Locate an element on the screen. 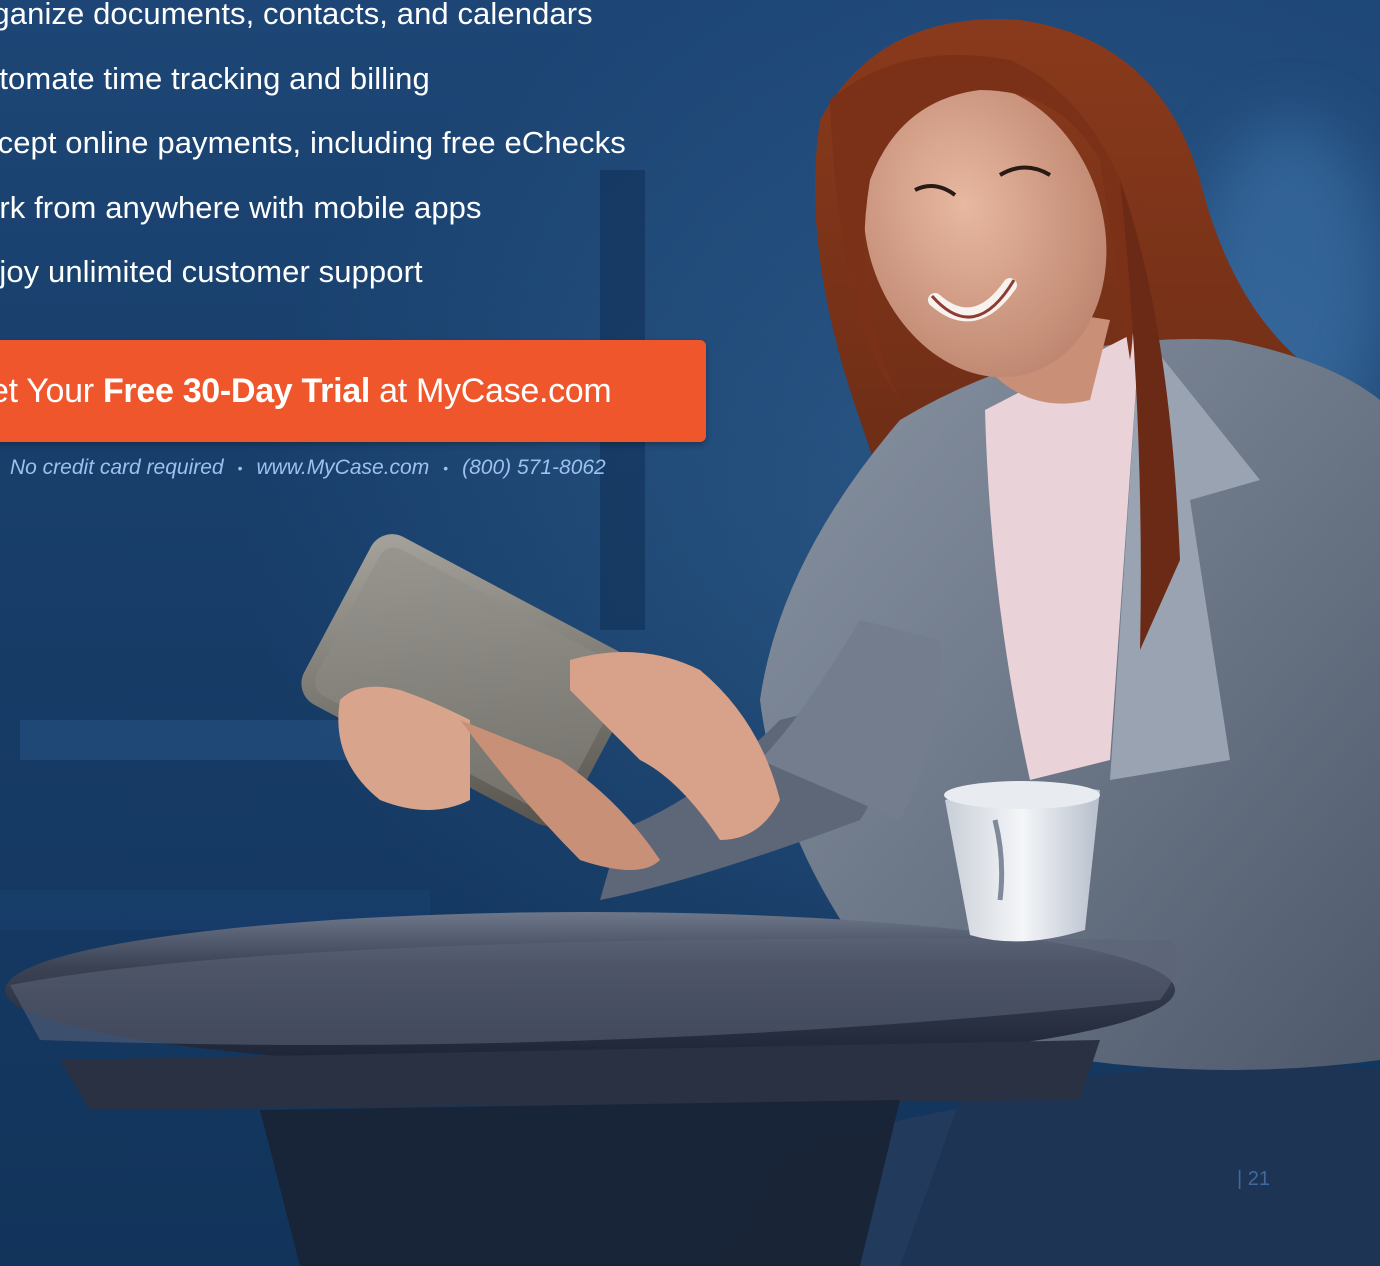 This screenshot has height=1266, width=1380. cta-bold: Free 30-Day Trial is located at coordinates (236, 390).